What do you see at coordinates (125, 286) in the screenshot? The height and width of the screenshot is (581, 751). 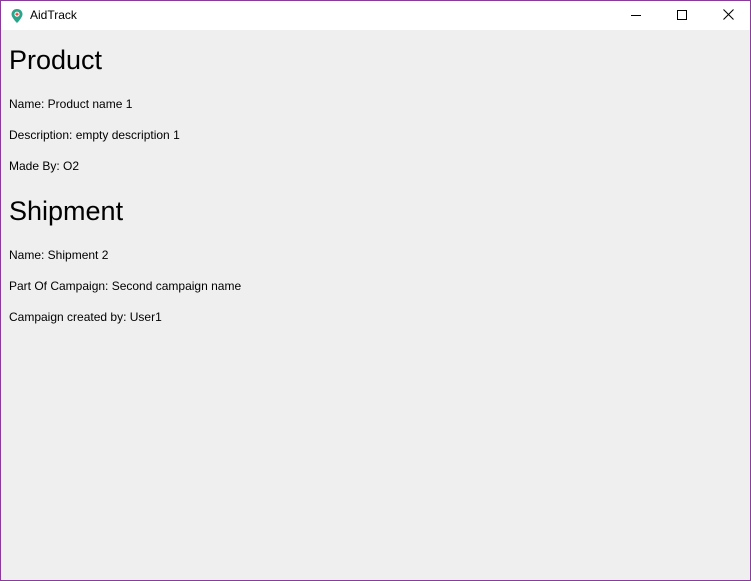 I see `shipment-campaign: Part Of Campaign: Second campaign name` at bounding box center [125, 286].